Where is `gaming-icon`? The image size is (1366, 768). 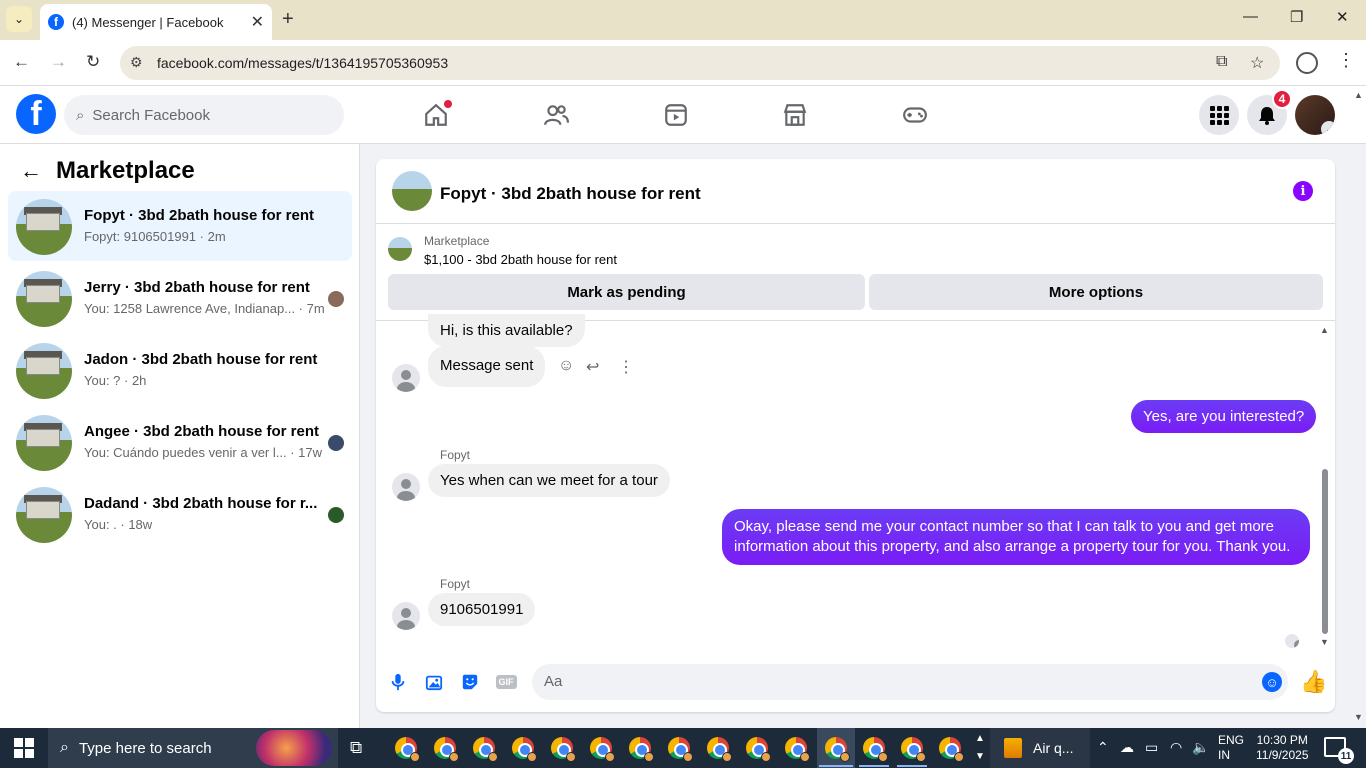 gaming-icon is located at coordinates (915, 115).